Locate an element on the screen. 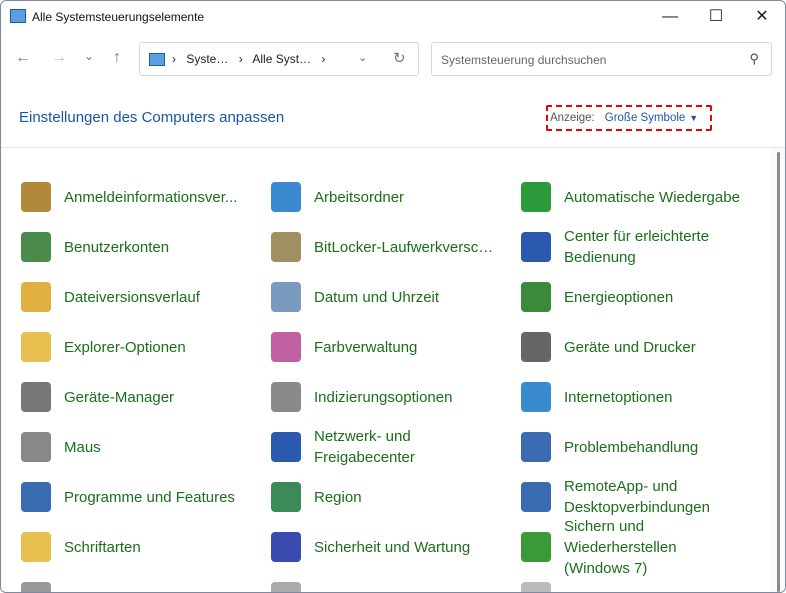 This screenshot has width=786, height=593. vertical-scrollbar is located at coordinates (778, 370).